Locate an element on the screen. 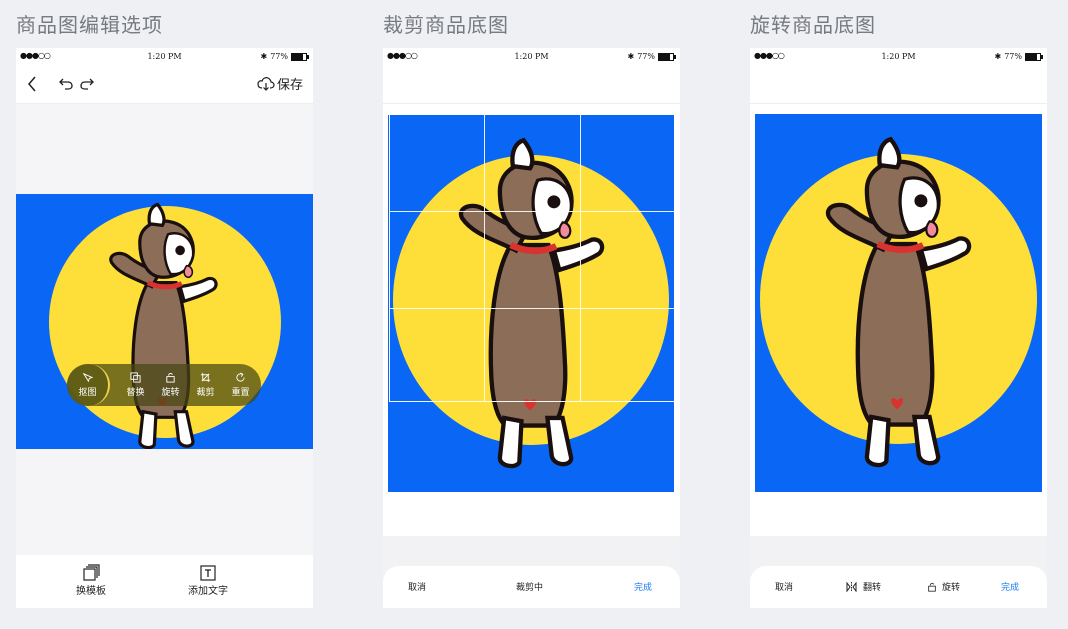 This screenshot has height=629, width=1068. add-text-label: 添加文字 is located at coordinates (208, 591).